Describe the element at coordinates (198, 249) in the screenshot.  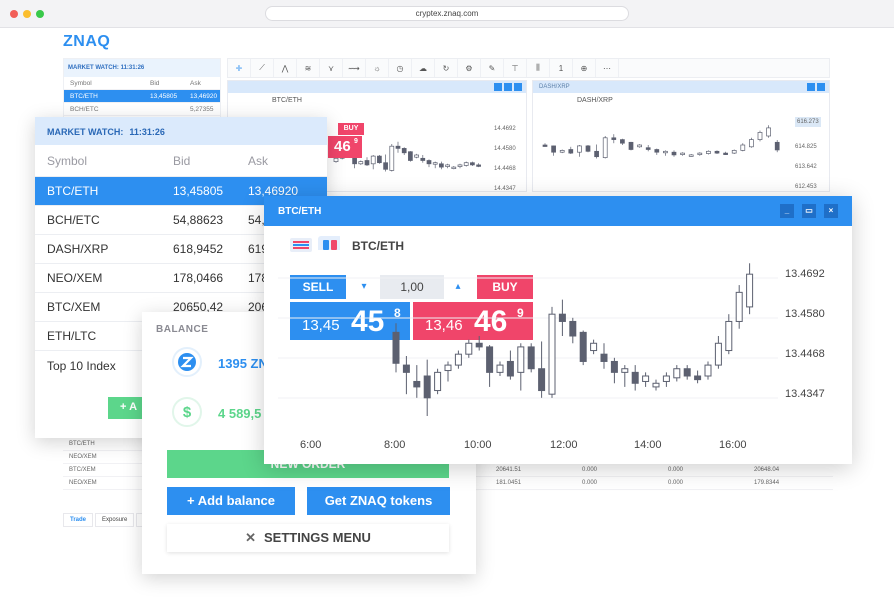
I see `market-bid: 618,9452` at that location.